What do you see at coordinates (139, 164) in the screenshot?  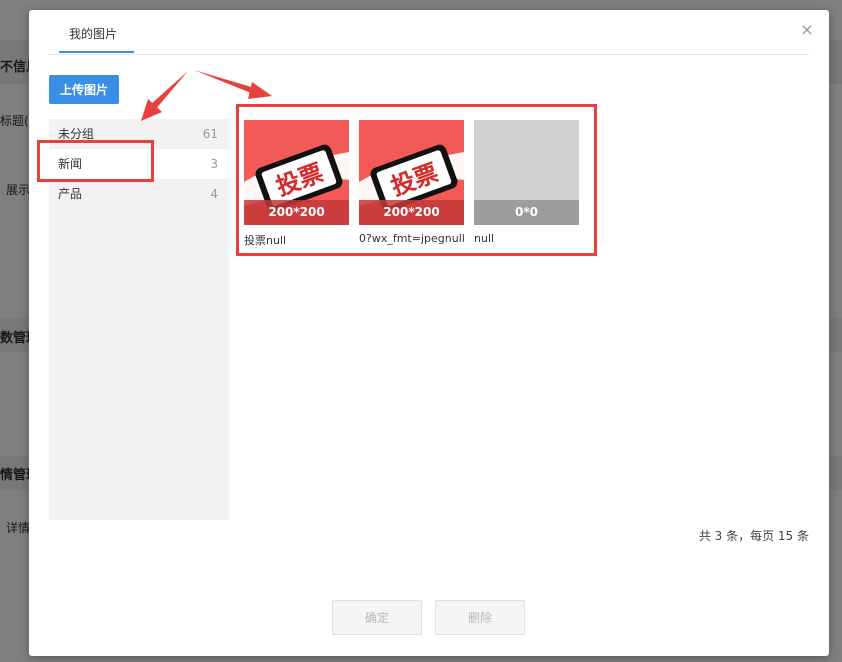 I see `group-item-news: 新闻 3` at bounding box center [139, 164].